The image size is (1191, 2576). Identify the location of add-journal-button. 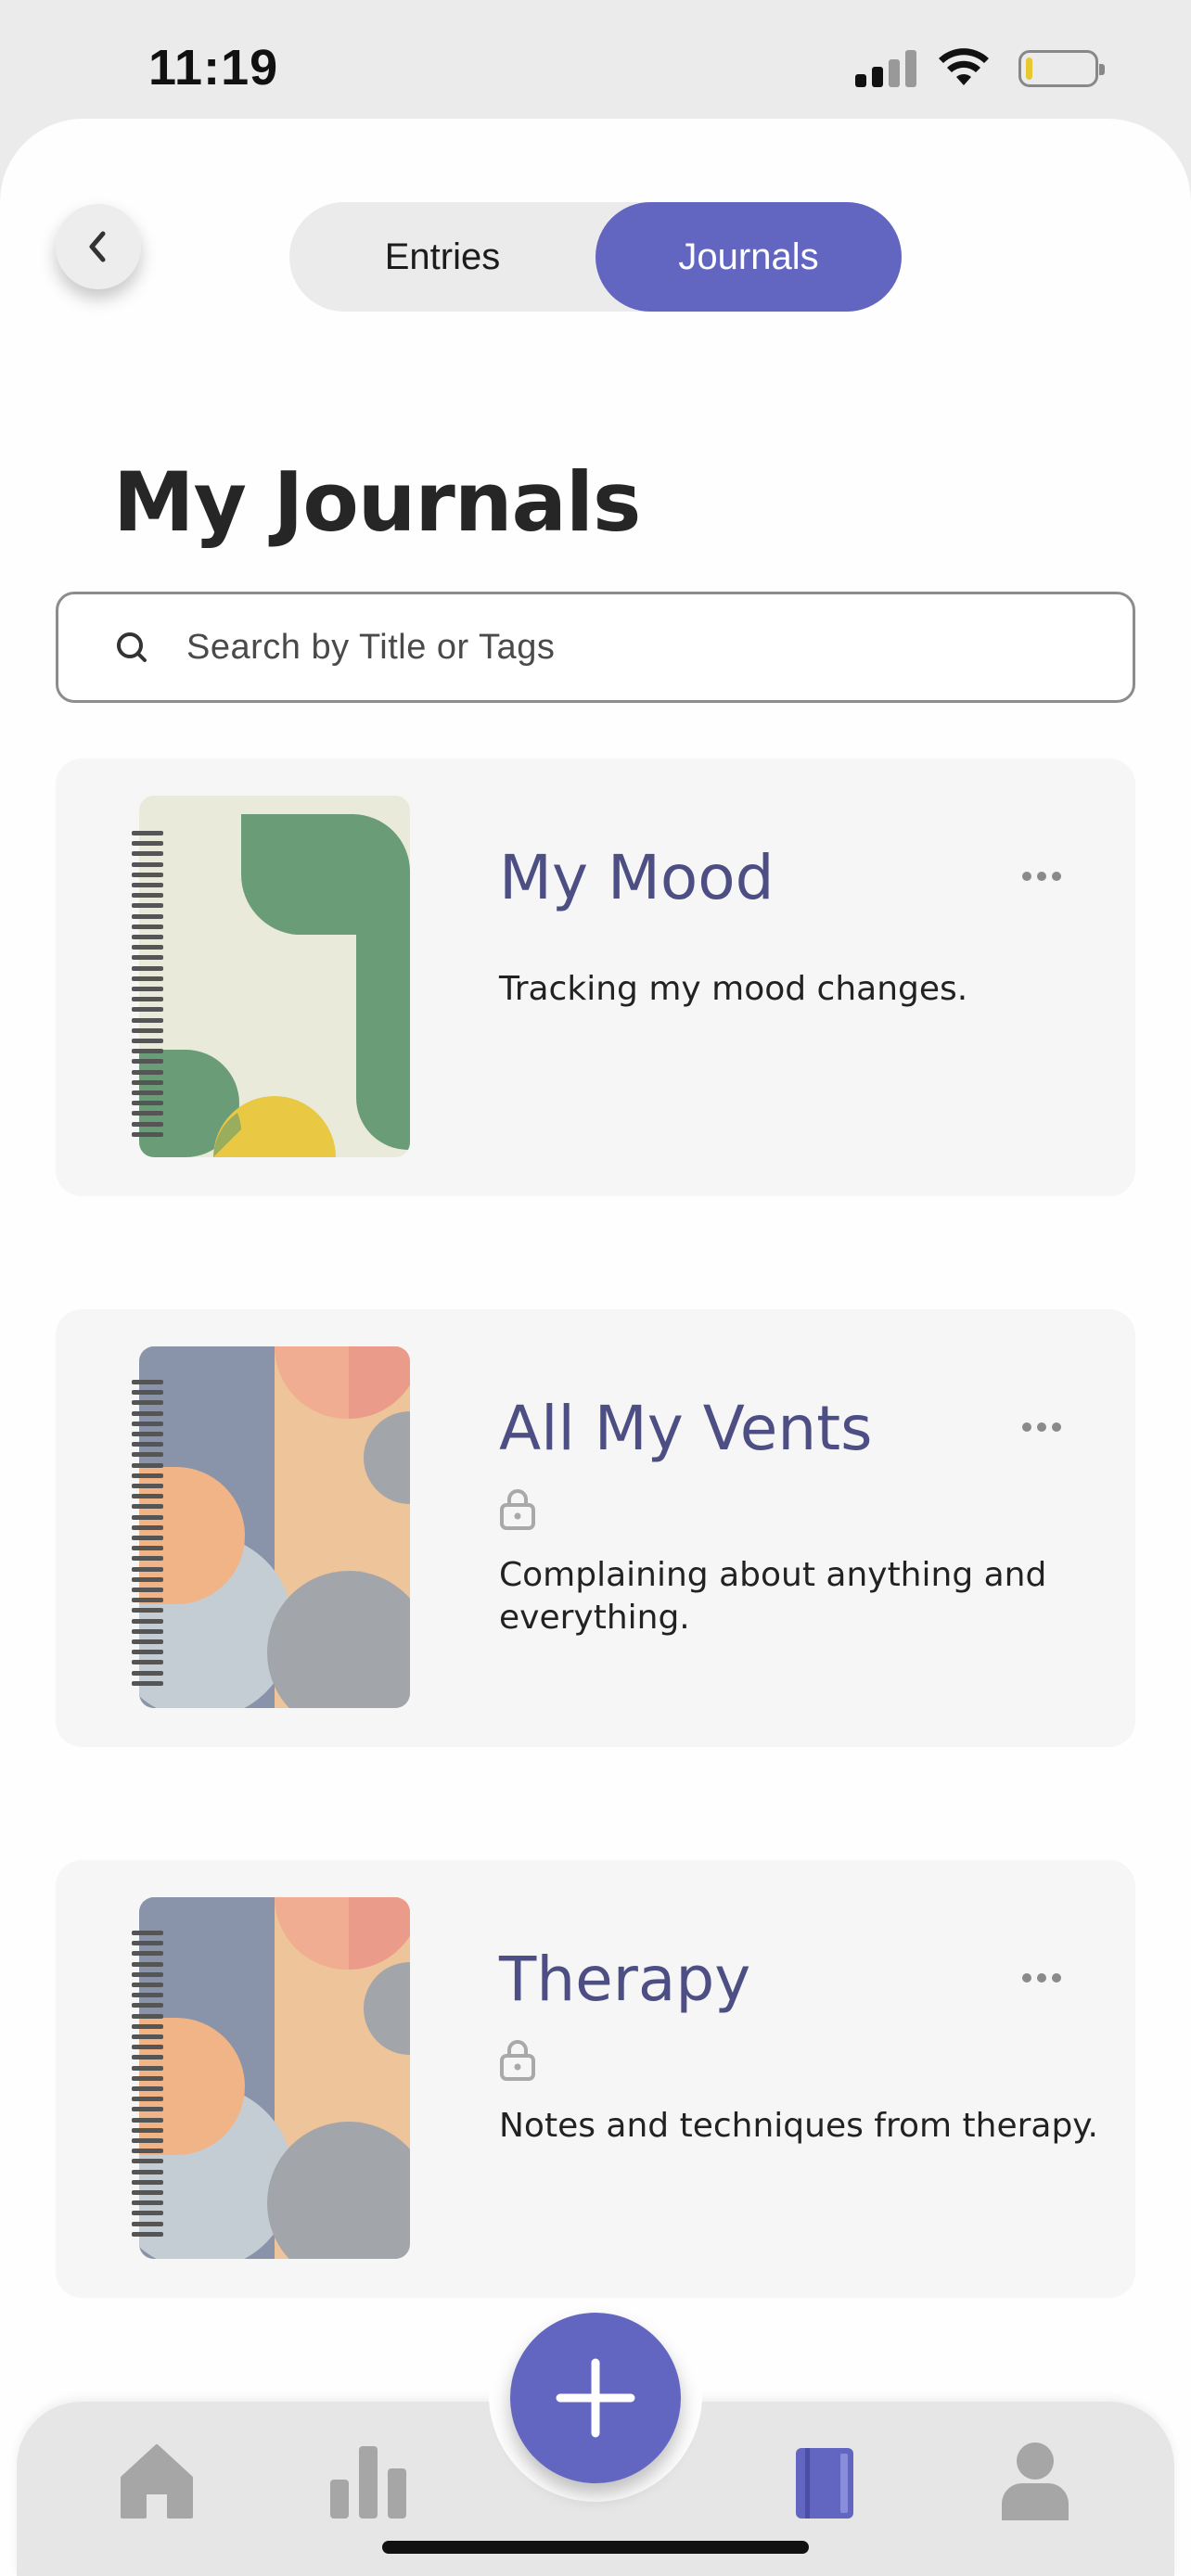
(595, 2398).